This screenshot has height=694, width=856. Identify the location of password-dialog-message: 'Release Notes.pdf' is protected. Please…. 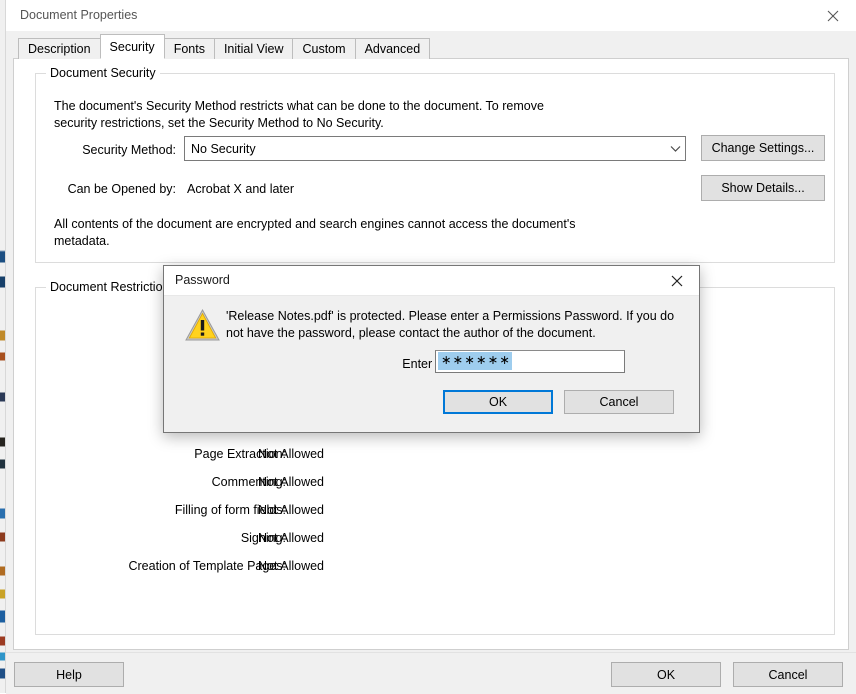
(450, 324).